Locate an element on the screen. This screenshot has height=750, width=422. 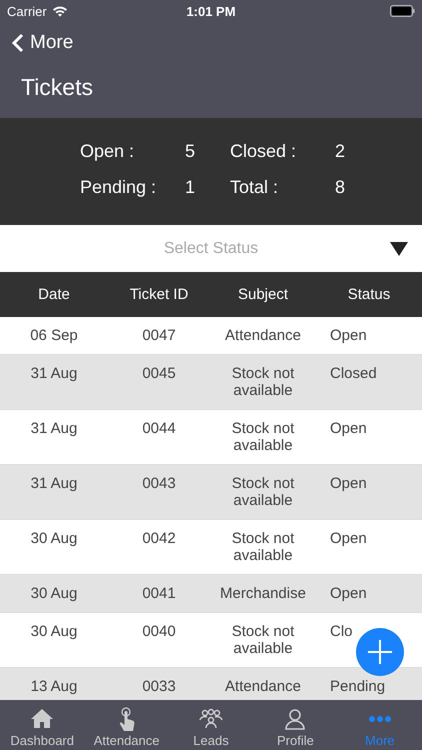
clock-time: 1:01 PM is located at coordinates (211, 11).